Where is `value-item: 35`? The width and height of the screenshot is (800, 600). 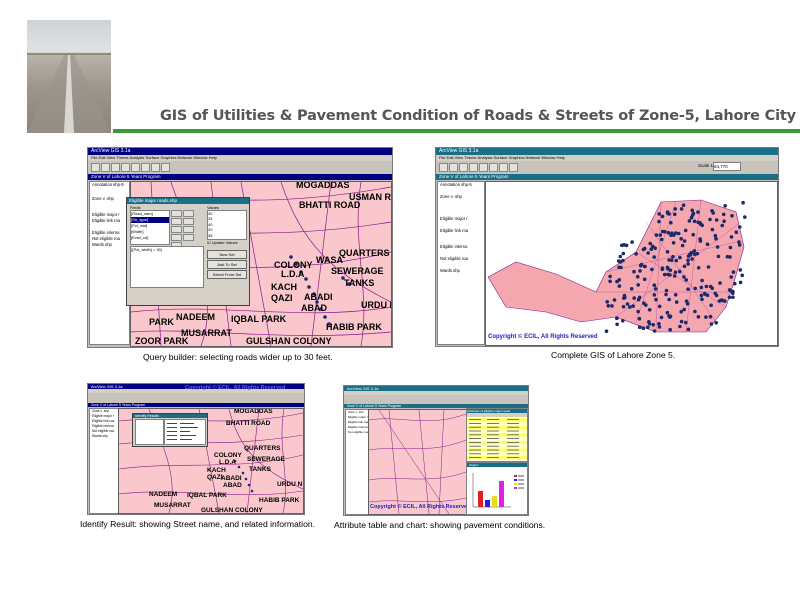 value-item: 35 is located at coordinates (227, 235).